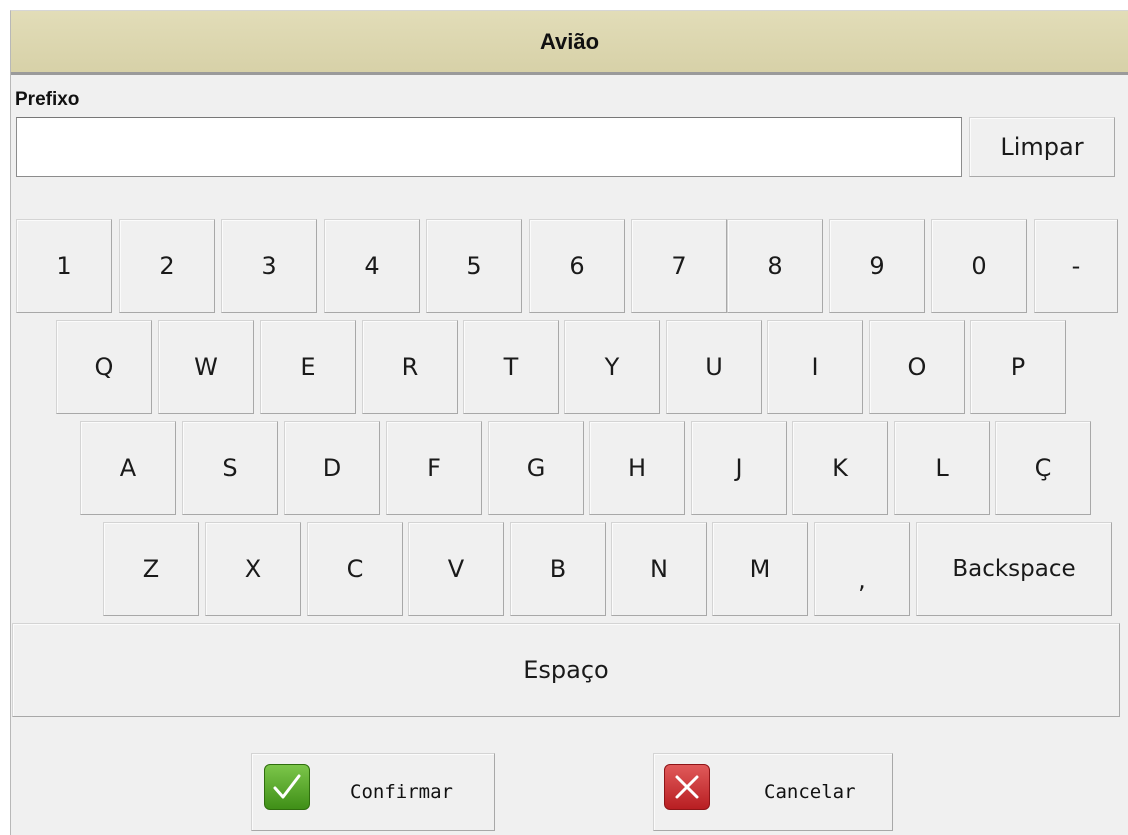 The height and width of the screenshot is (835, 1128). Describe the element at coordinates (332, 468) in the screenshot. I see `key-d: D` at that location.